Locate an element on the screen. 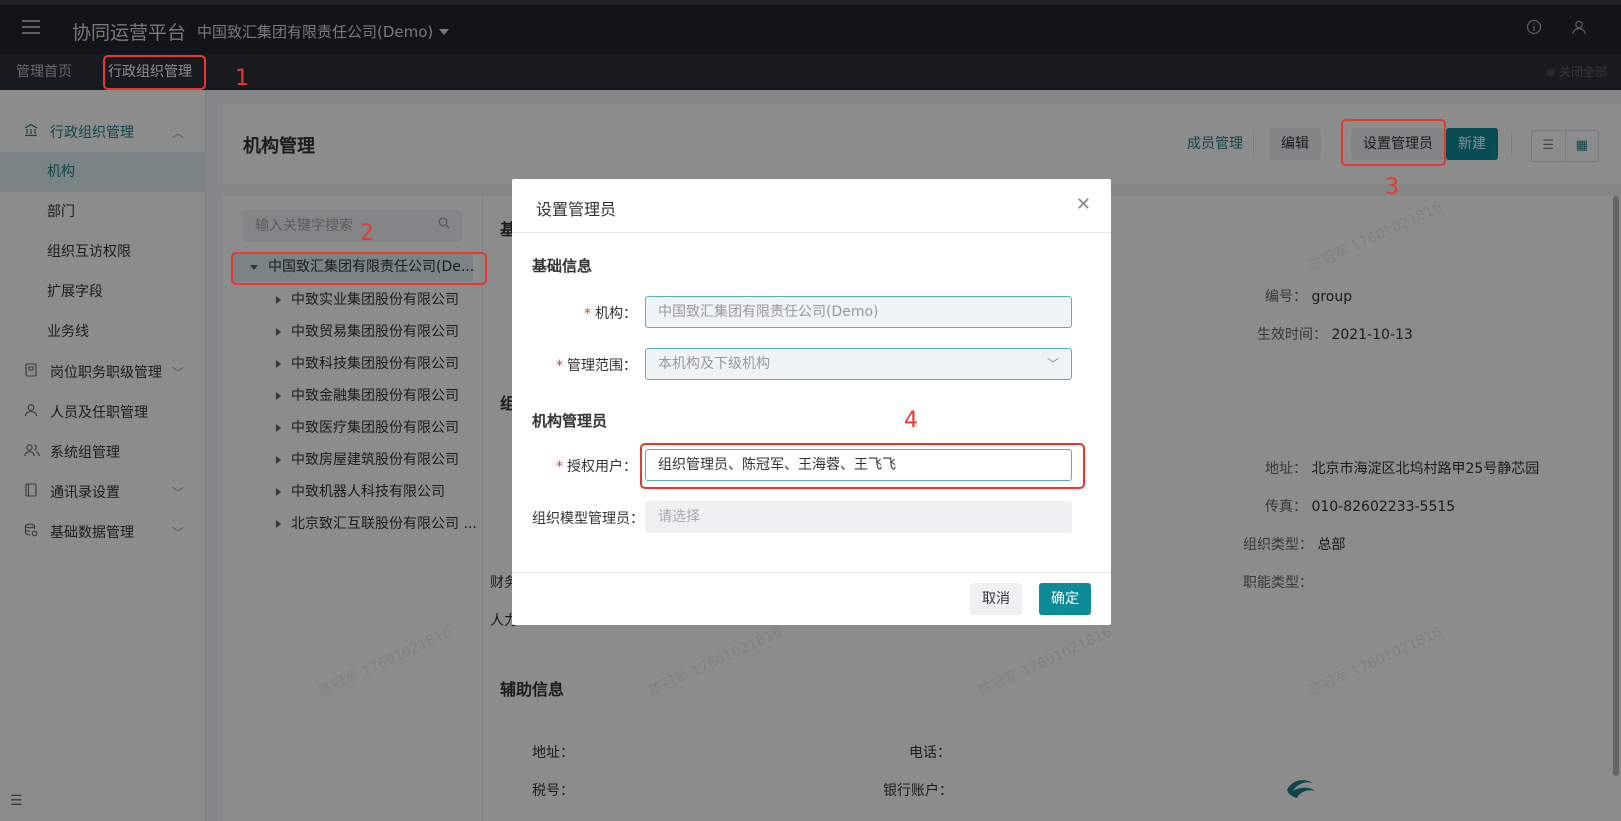  annotation-number: 4 is located at coordinates (911, 420).